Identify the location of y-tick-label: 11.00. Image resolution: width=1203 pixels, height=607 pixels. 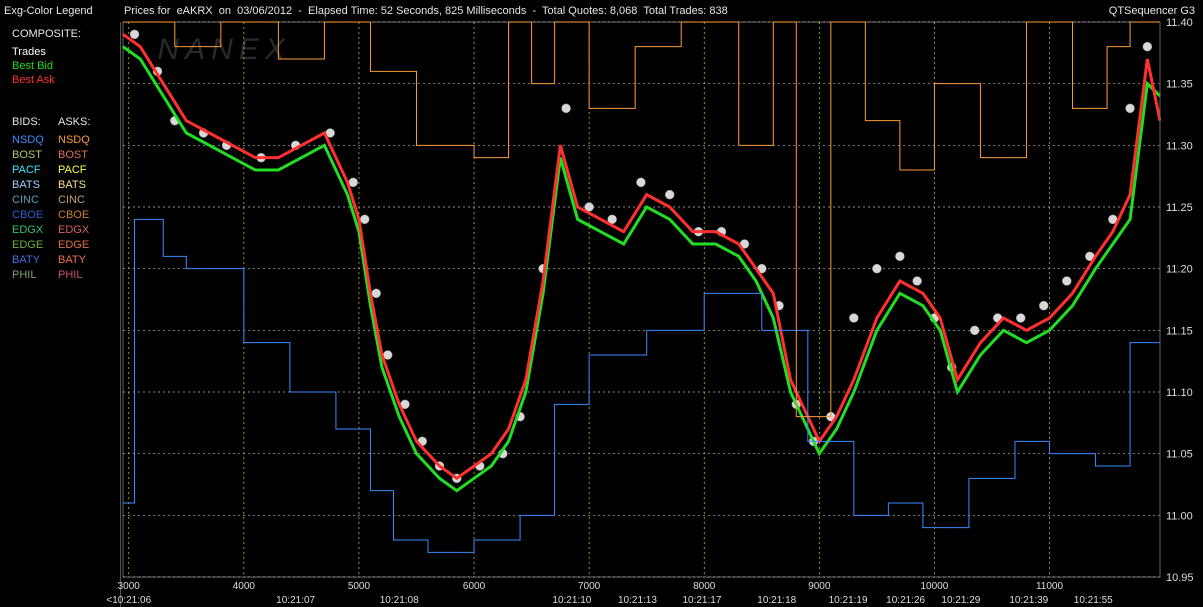
(1179, 516).